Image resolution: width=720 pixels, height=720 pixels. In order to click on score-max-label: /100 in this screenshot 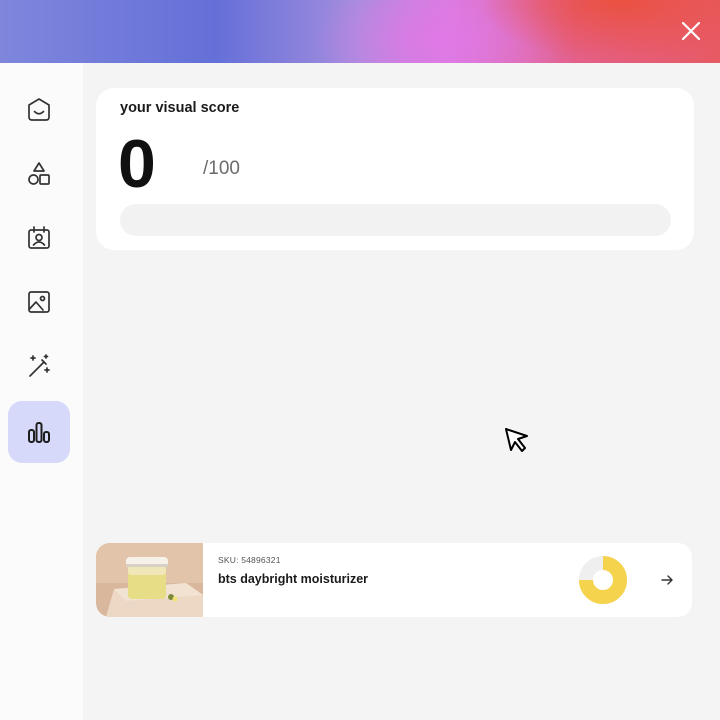, I will do `click(221, 168)`.